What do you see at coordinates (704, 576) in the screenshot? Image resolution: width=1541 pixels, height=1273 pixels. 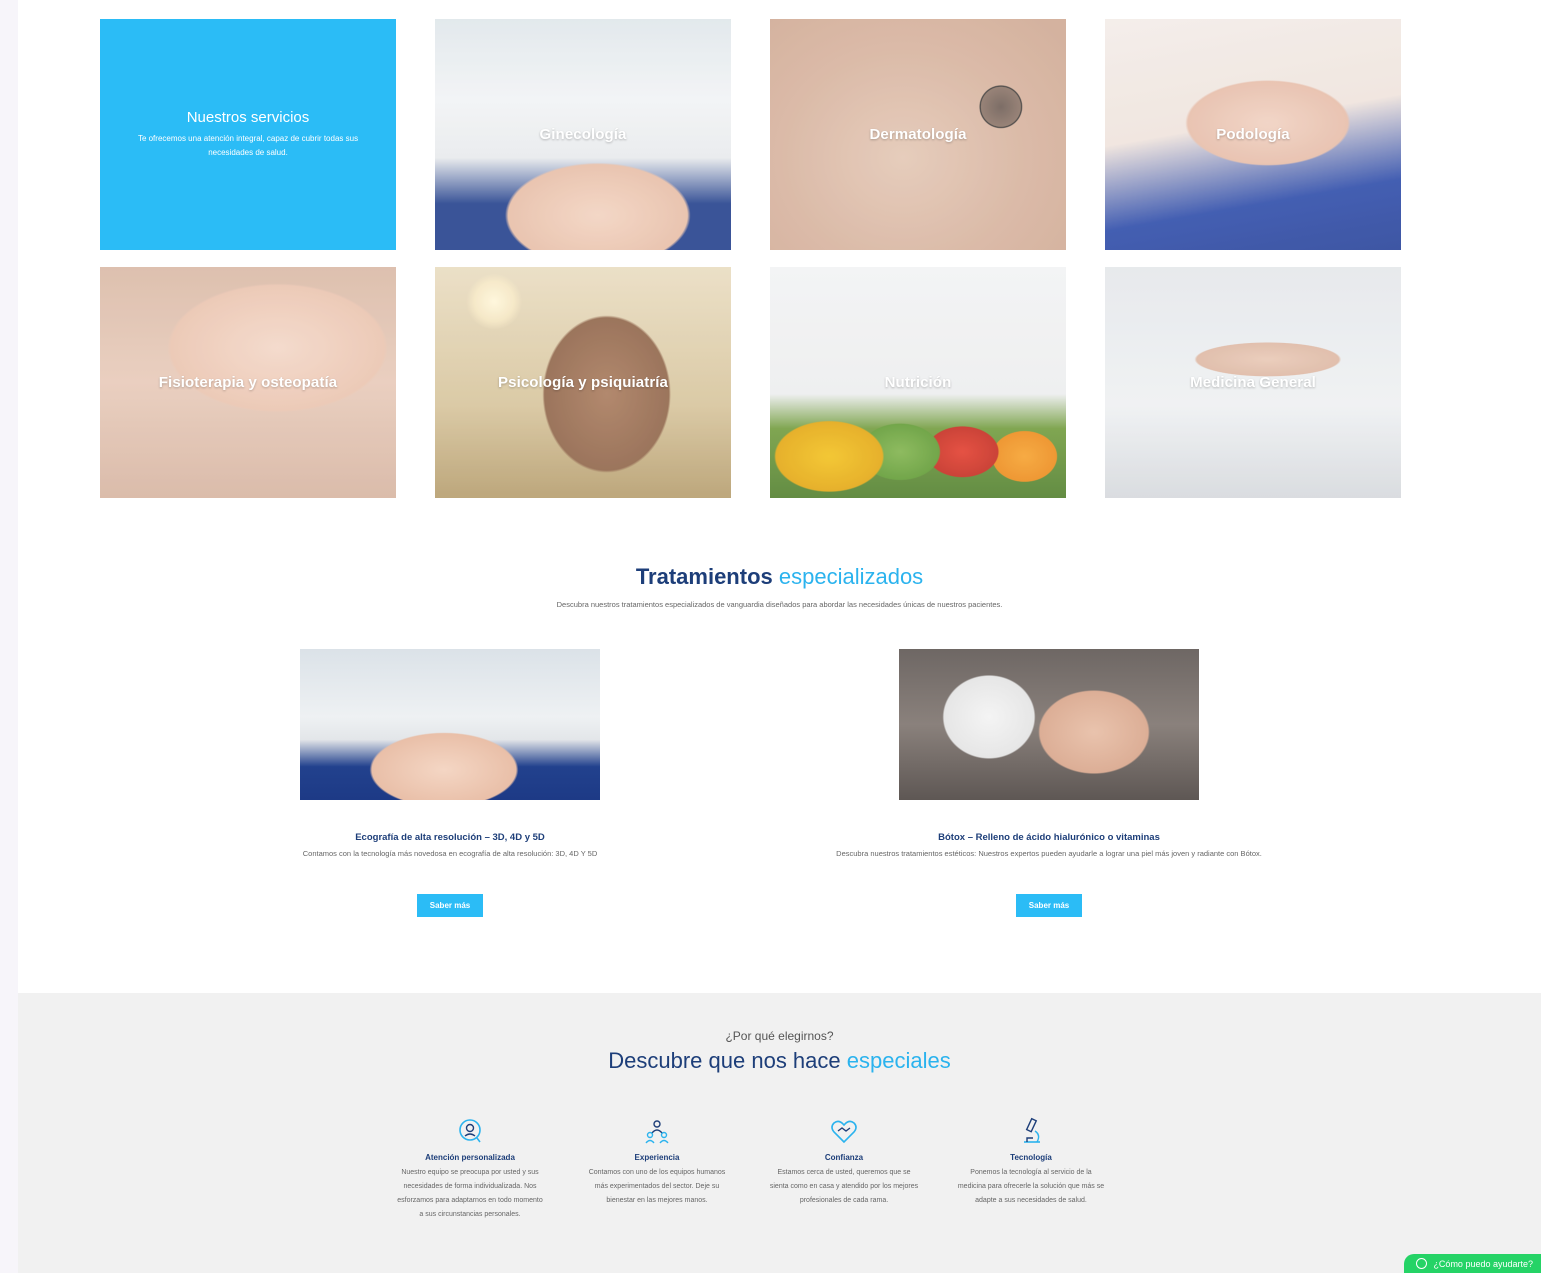 I see `treatments-title-main: Tratamientos` at bounding box center [704, 576].